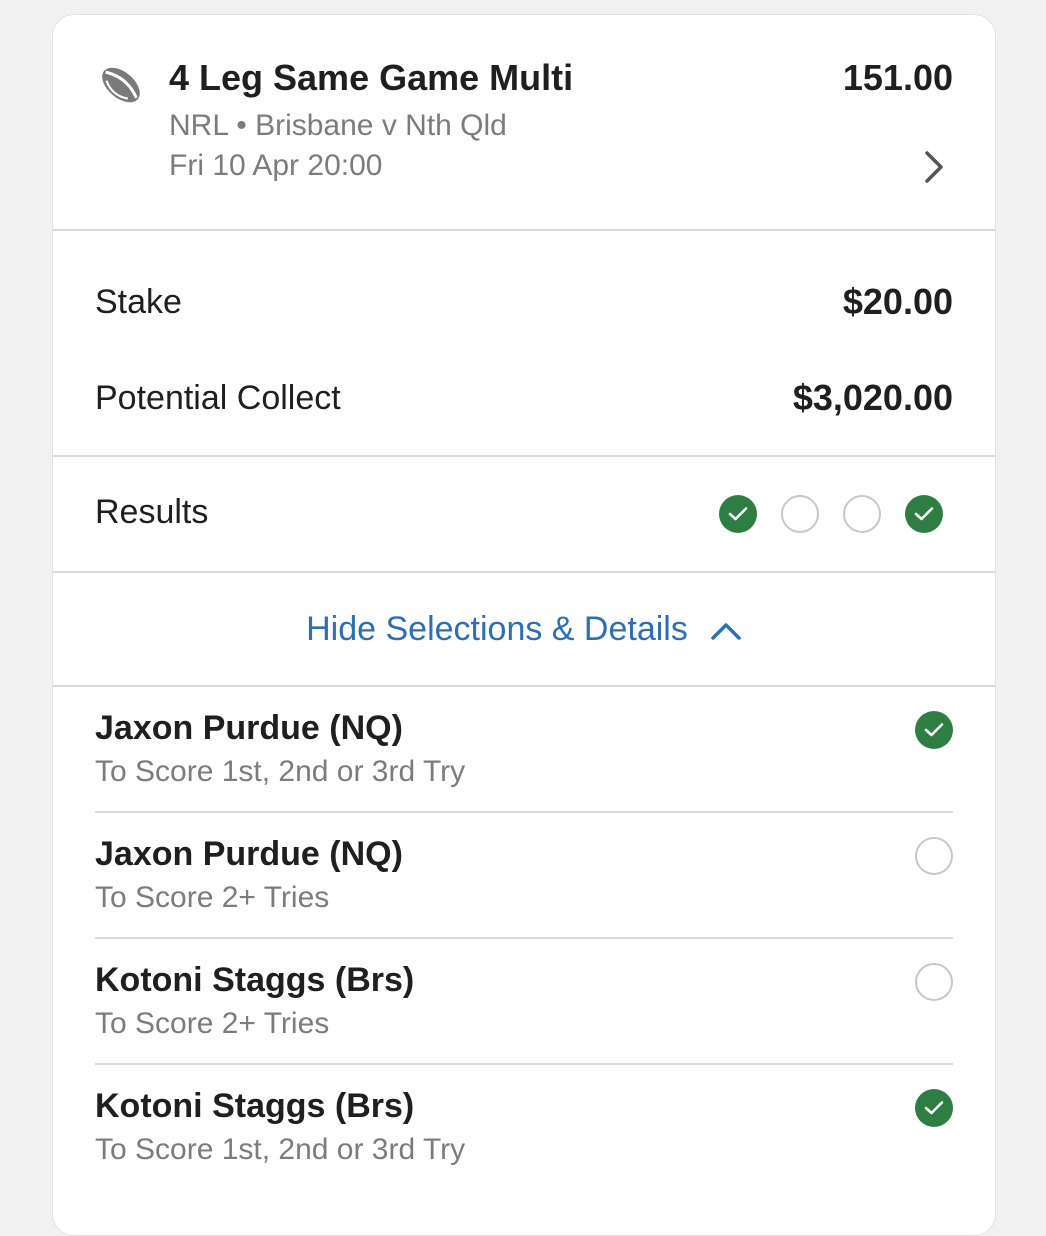 This screenshot has width=1046, height=1236. What do you see at coordinates (831, 514) in the screenshot?
I see `results-indicators` at bounding box center [831, 514].